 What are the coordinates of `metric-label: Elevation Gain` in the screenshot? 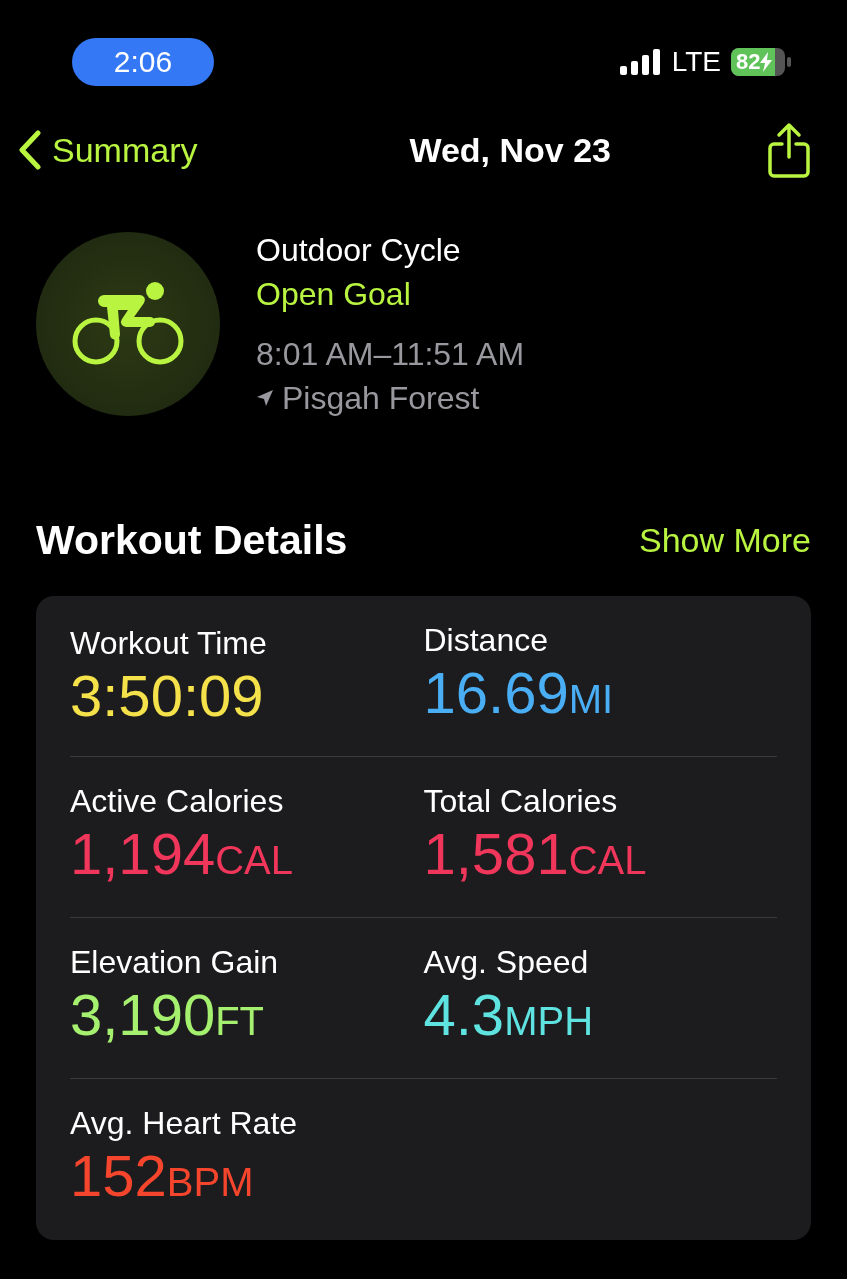 It's located at (175, 962).